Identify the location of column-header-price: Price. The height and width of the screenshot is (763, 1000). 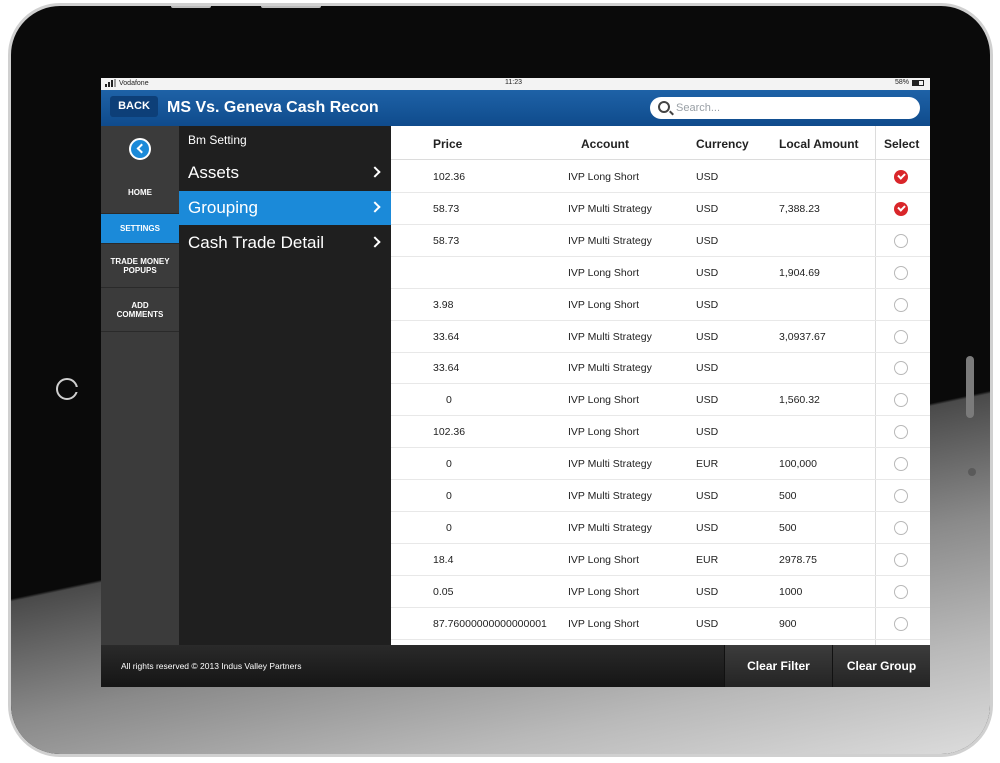
(447, 144).